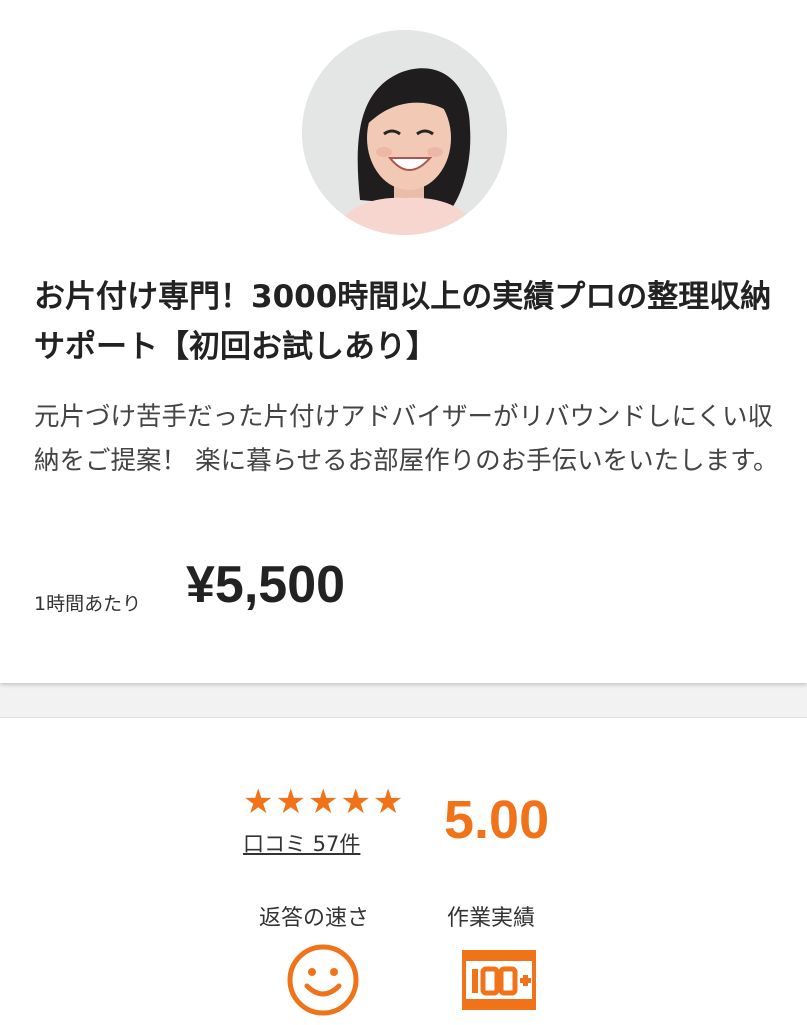 The width and height of the screenshot is (807, 1025). I want to click on provider-photo, so click(404, 132).